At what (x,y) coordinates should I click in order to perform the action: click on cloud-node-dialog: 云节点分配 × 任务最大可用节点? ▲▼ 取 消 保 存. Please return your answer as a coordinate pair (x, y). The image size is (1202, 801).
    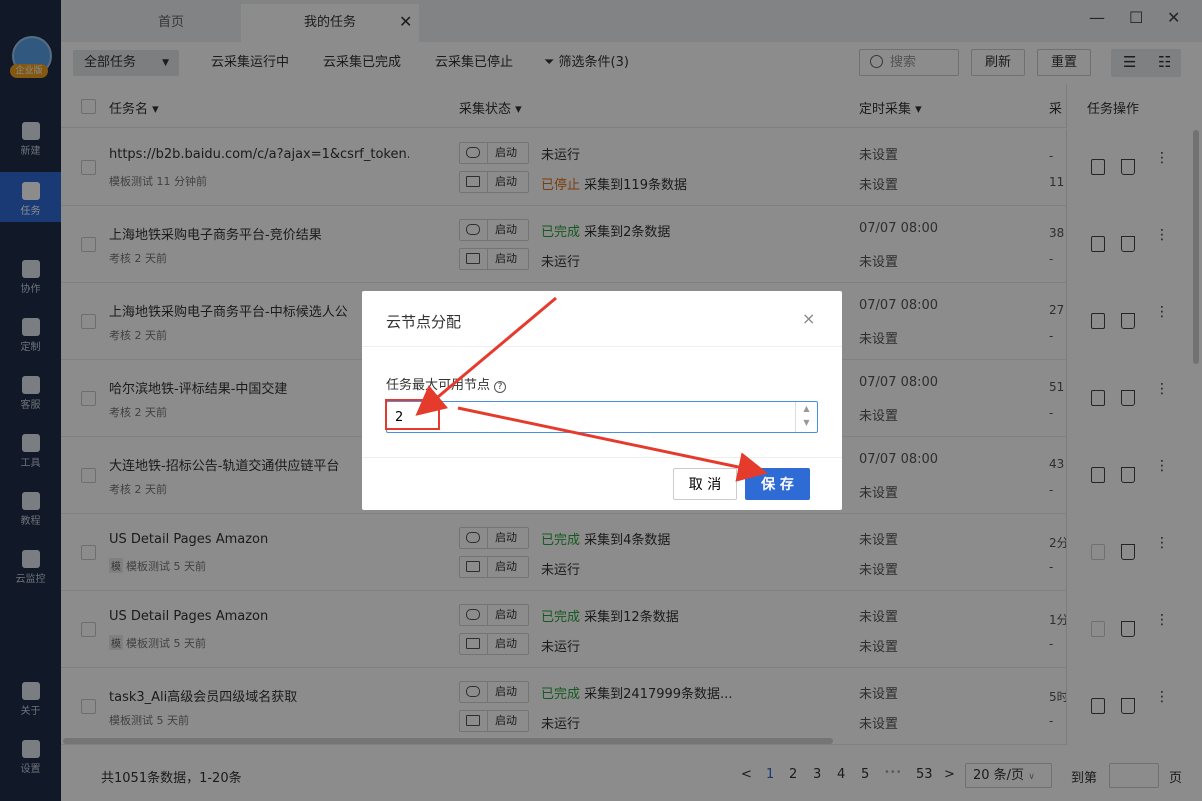
    Looking at the image, I should click on (602, 400).